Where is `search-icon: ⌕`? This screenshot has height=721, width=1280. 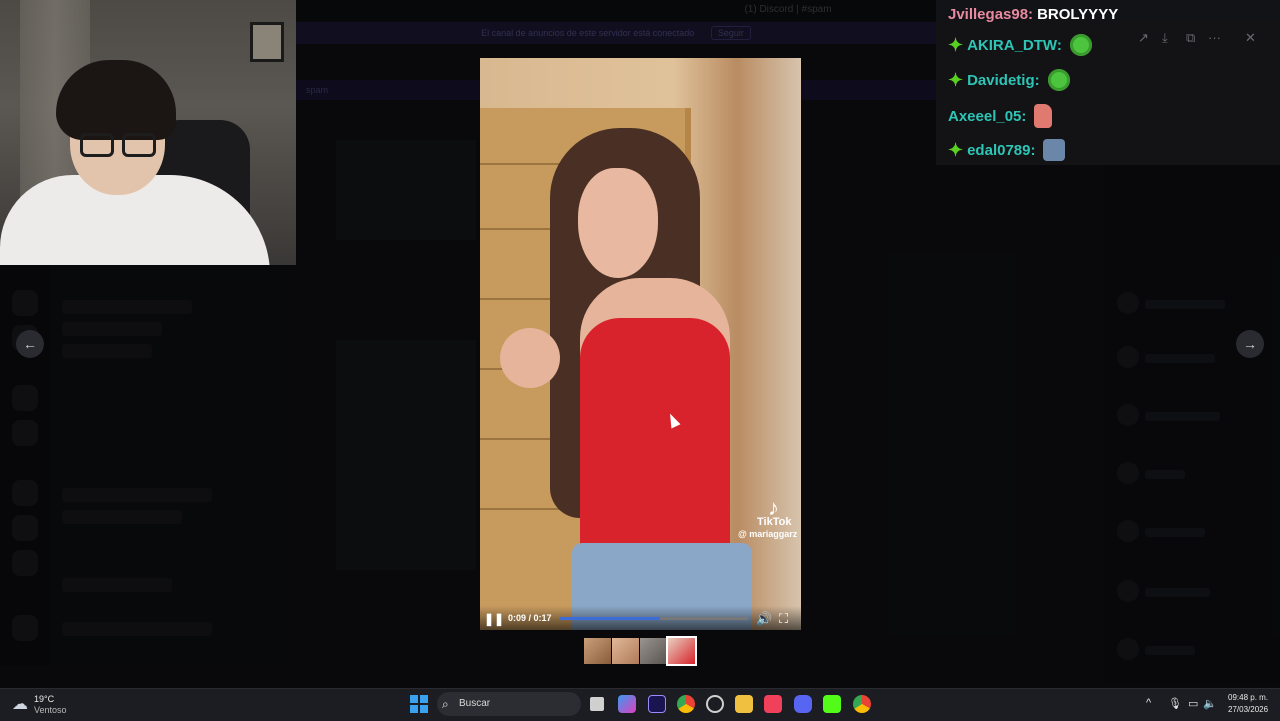
search-icon: ⌕ is located at coordinates (445, 704).